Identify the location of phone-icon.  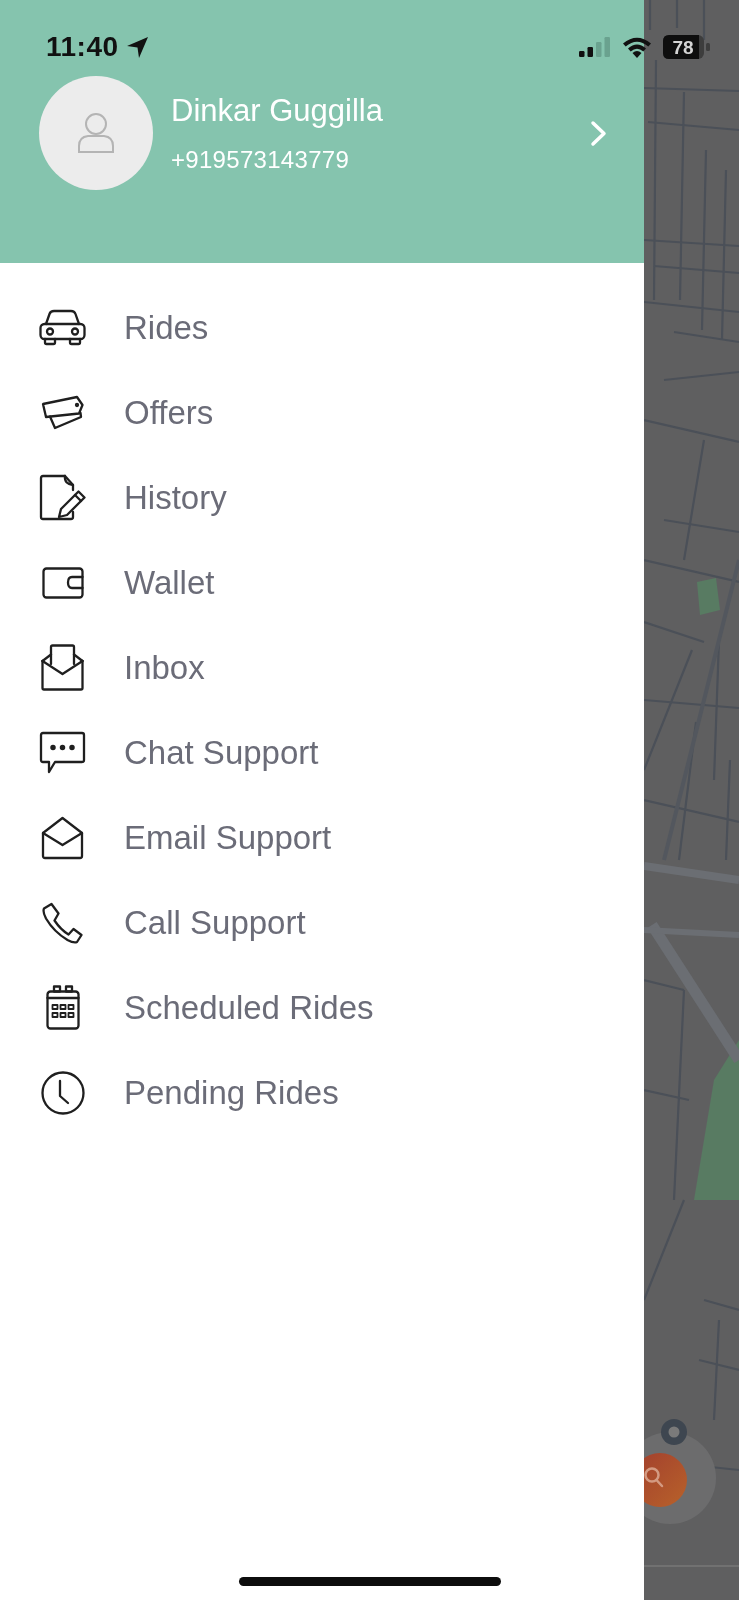
(62, 922).